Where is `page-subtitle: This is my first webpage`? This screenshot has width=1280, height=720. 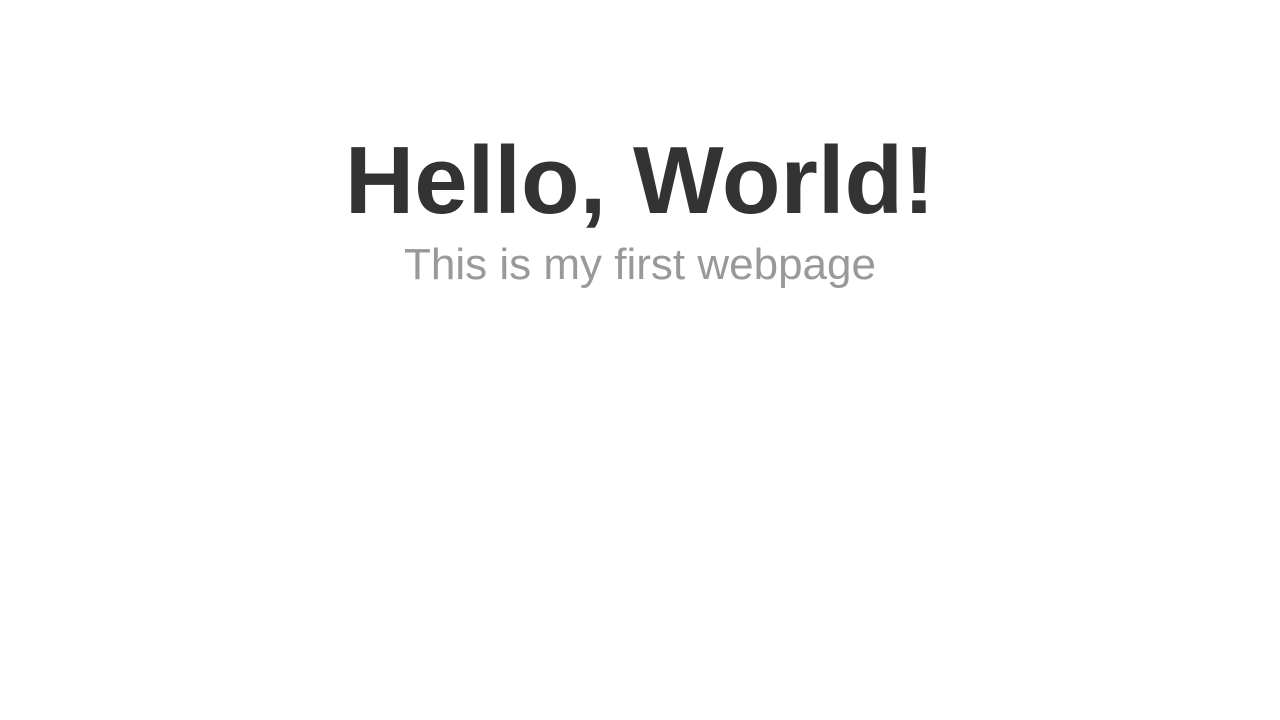
page-subtitle: This is my first webpage is located at coordinates (640, 264).